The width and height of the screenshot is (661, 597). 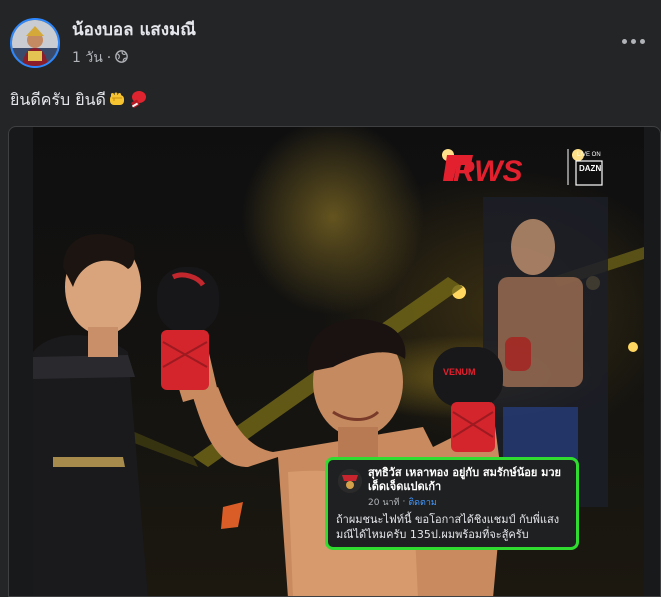 What do you see at coordinates (90, 414) in the screenshot?
I see `coach-figure` at bounding box center [90, 414].